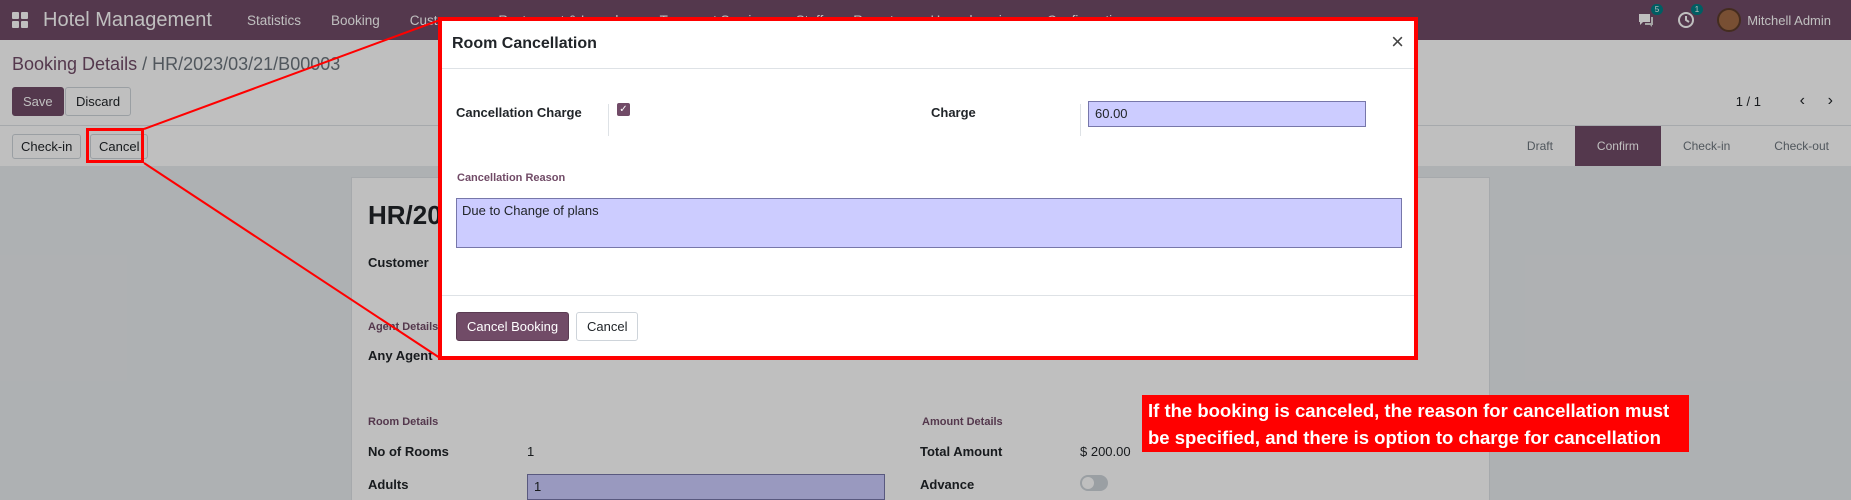 This screenshot has height=500, width=1851. Describe the element at coordinates (519, 112) in the screenshot. I see `cancellation-charge-label: Cancellation Charge` at that location.